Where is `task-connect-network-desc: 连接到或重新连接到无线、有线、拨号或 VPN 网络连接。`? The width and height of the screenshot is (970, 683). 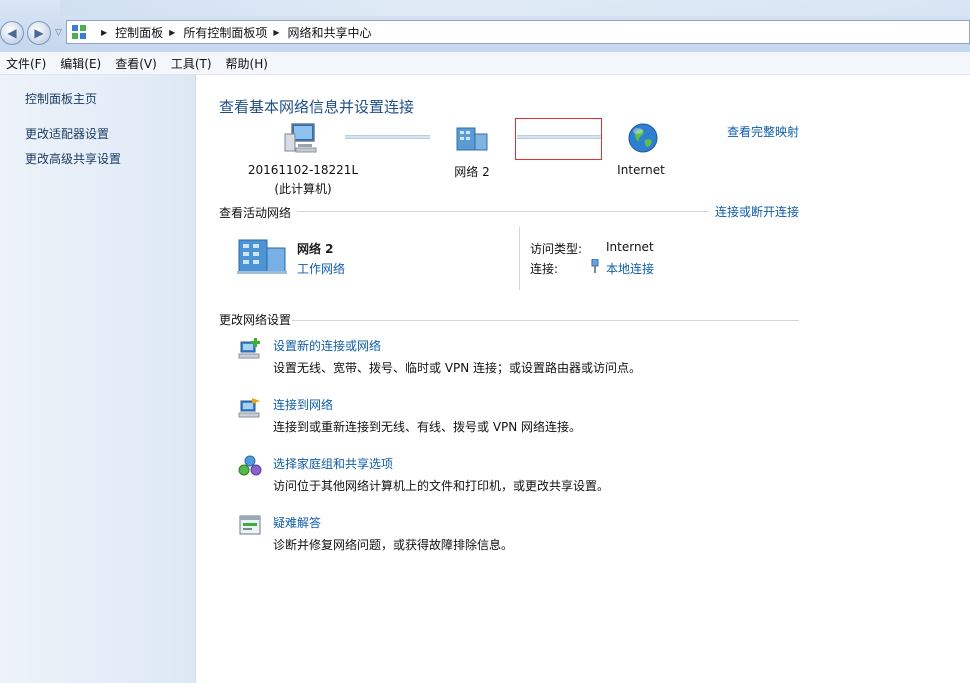 task-connect-network-desc: 连接到或重新连接到无线、有线、拨号或 VPN 网络连接。 is located at coordinates (427, 427).